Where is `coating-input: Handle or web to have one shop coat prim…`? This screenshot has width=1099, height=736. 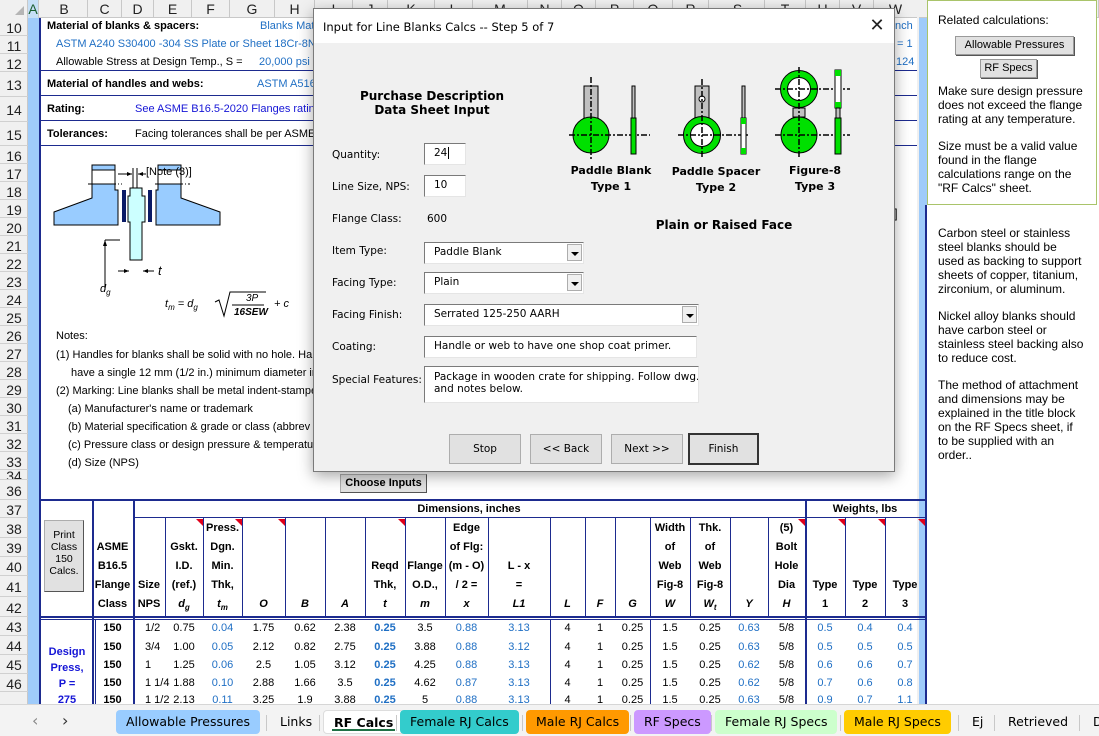
coating-input: Handle or web to have one shop coat prim… is located at coordinates (560, 347).